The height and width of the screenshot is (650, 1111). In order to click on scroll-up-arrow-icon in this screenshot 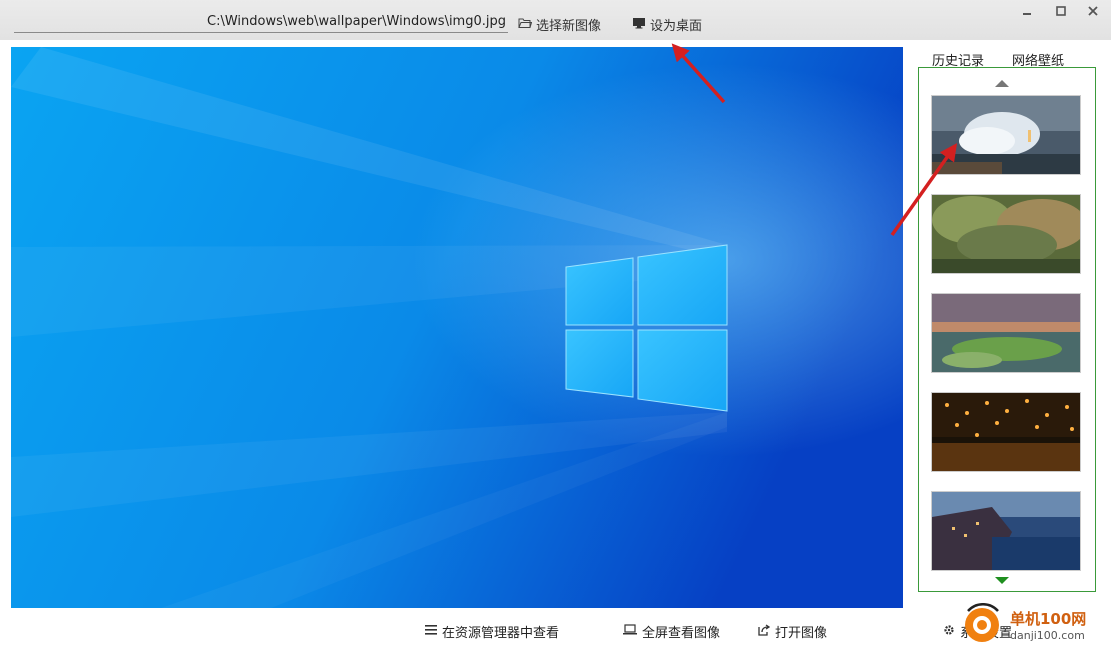, I will do `click(1002, 83)`.